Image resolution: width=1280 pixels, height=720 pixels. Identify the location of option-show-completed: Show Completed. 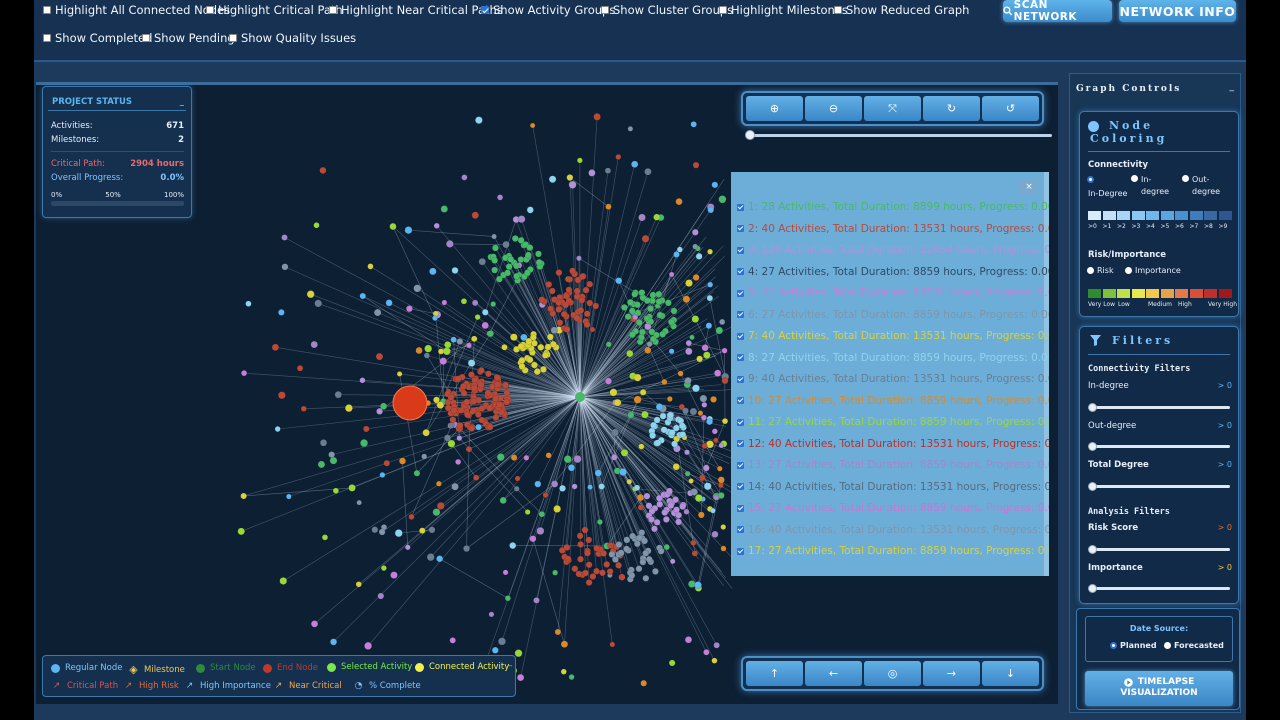
(97, 38).